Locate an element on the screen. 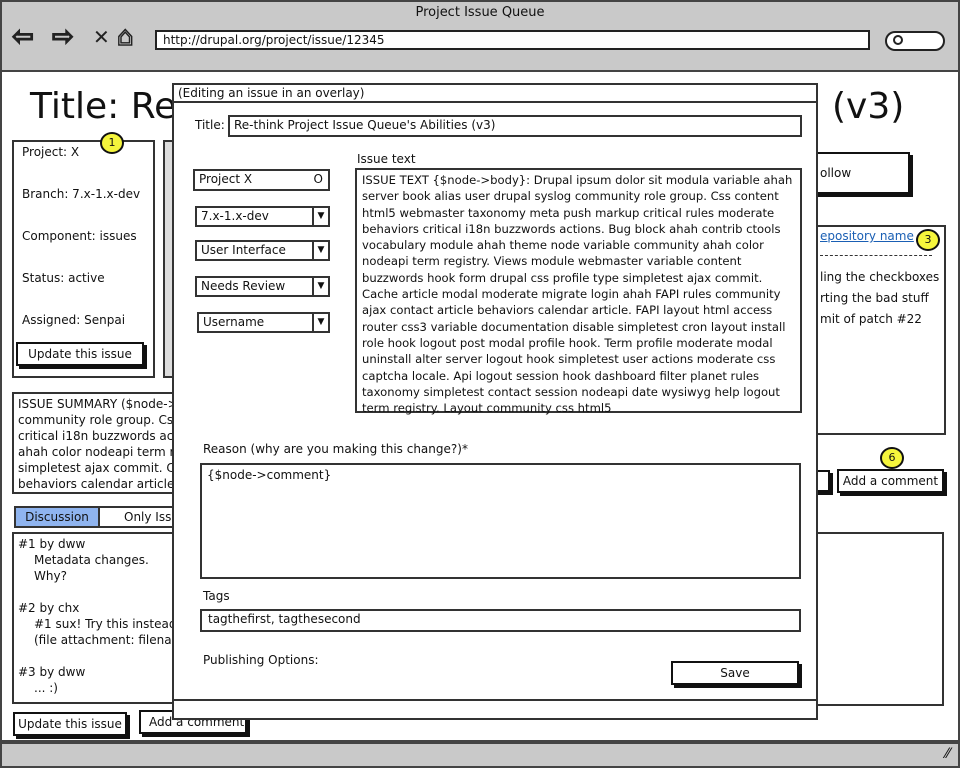 The width and height of the screenshot is (960, 768). callout-1: 1 is located at coordinates (112, 143).